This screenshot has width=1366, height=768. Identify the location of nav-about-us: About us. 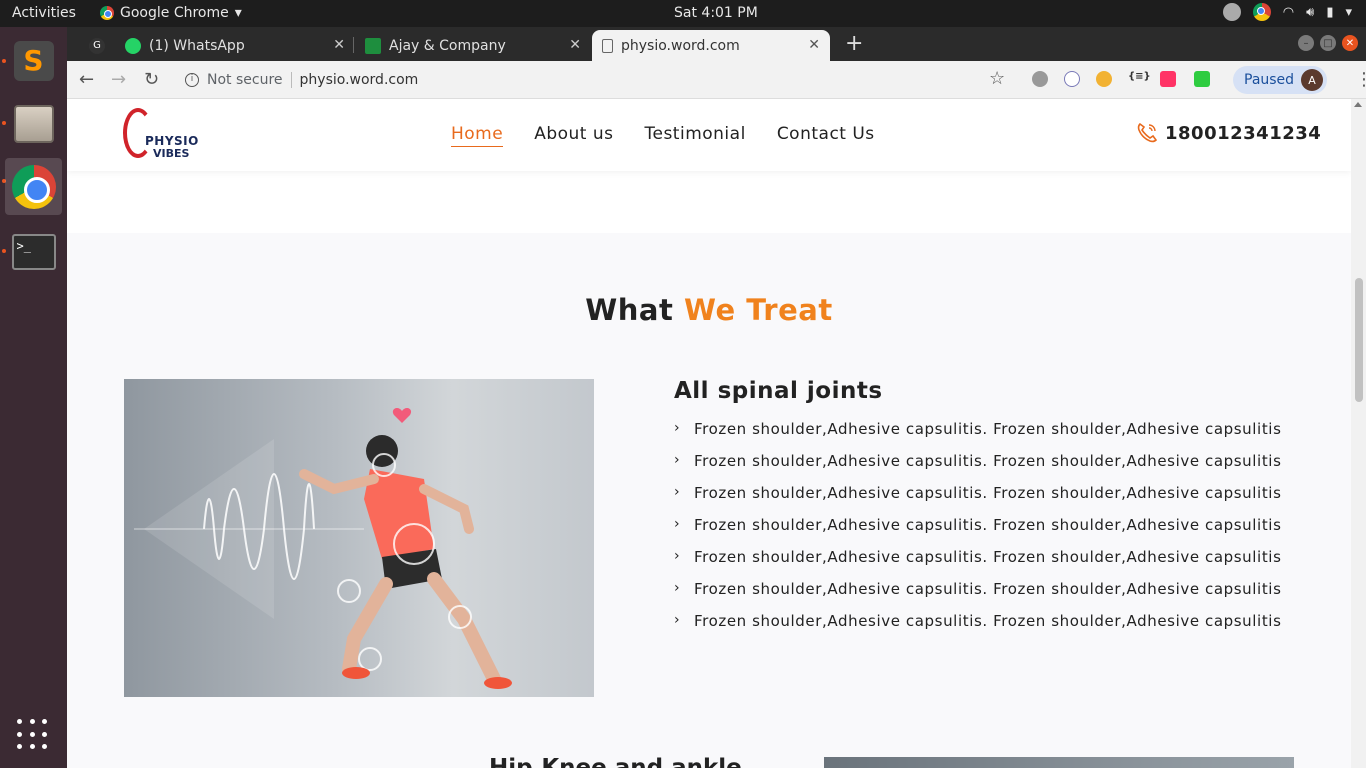
(573, 135).